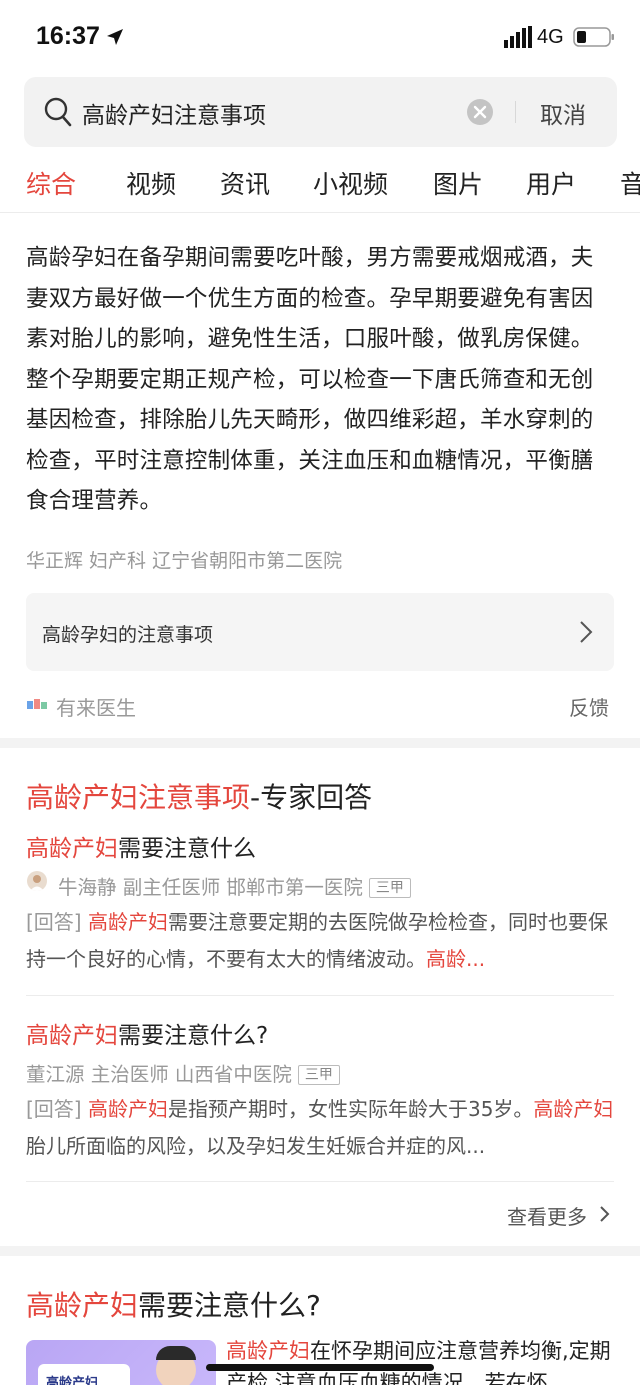  I want to click on snippet-highlight: 高龄产妇, so click(268, 1351).